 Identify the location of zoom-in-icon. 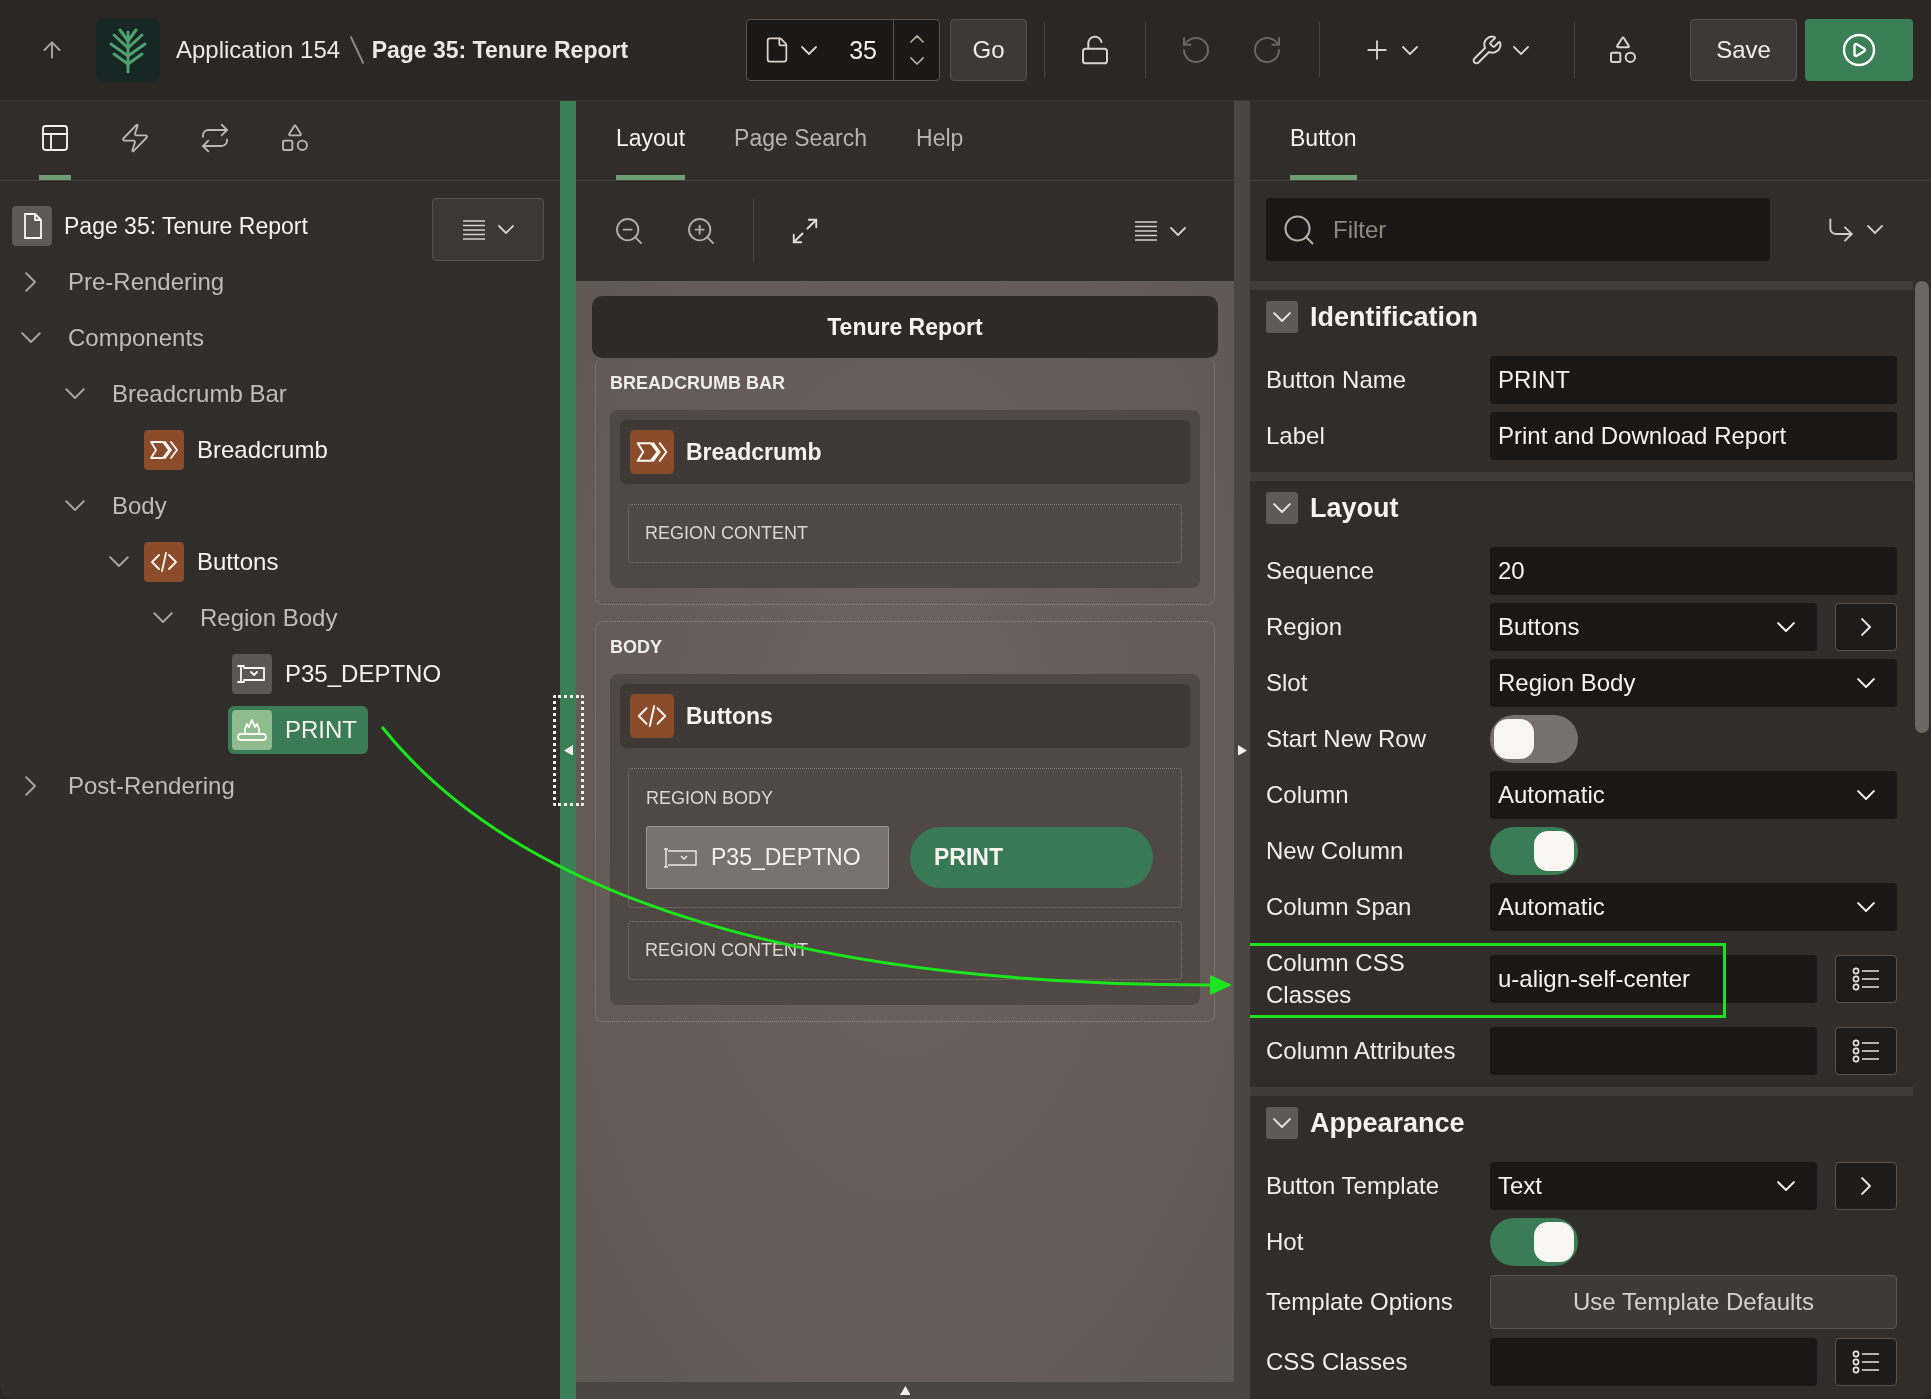
(701, 231).